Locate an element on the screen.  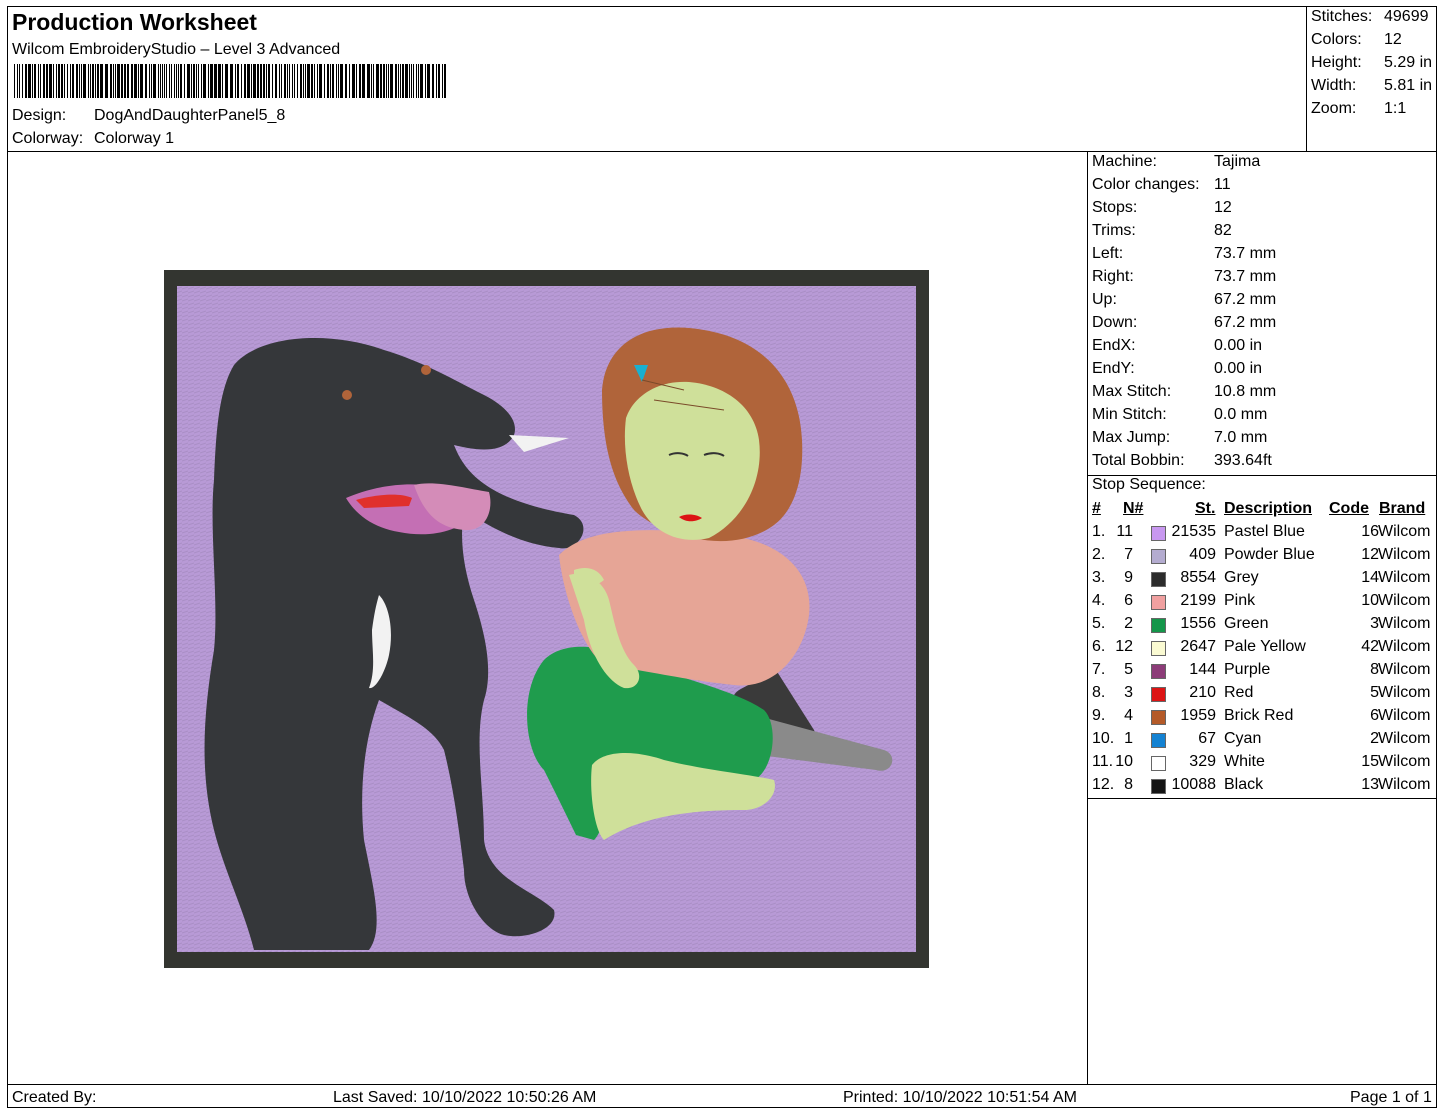
sequence-description: Brick Red is located at coordinates (1259, 715).